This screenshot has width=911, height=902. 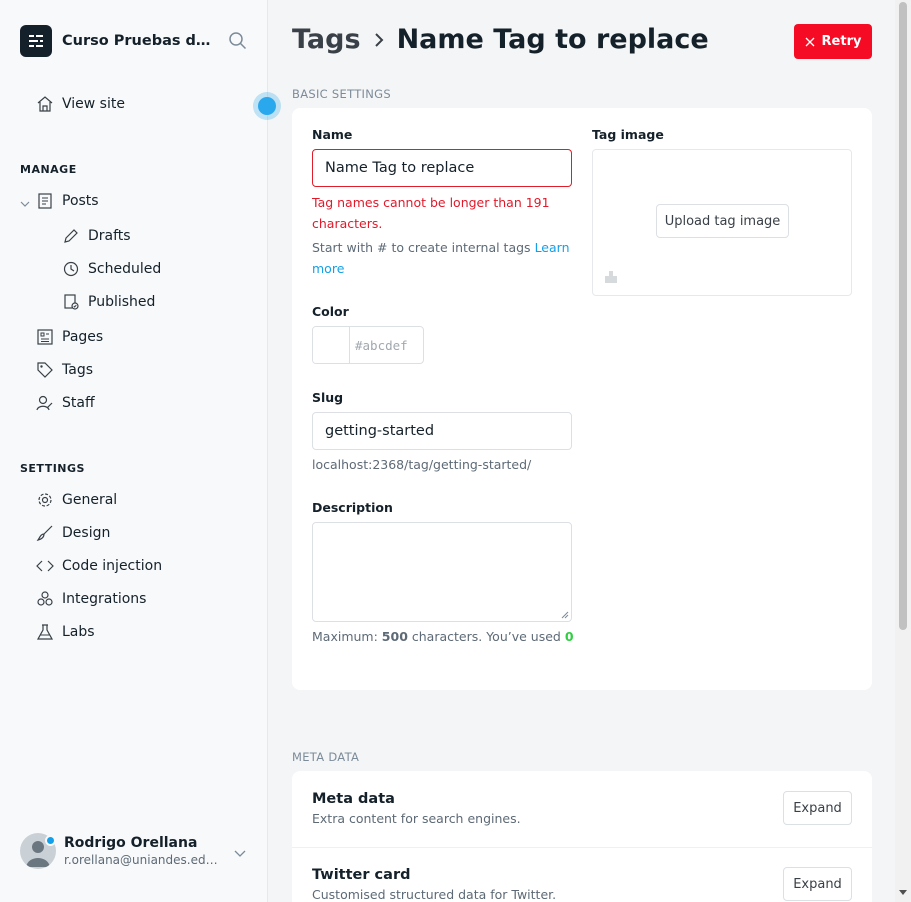 What do you see at coordinates (45, 403) in the screenshot?
I see `staff-icon` at bounding box center [45, 403].